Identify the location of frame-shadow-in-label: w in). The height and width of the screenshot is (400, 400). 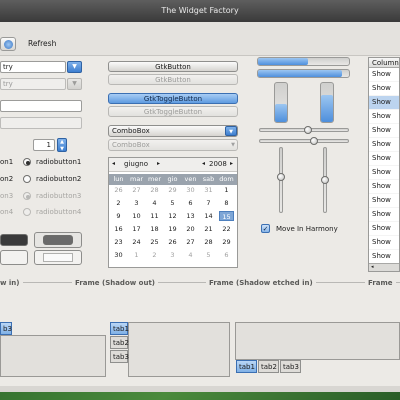
(11, 283).